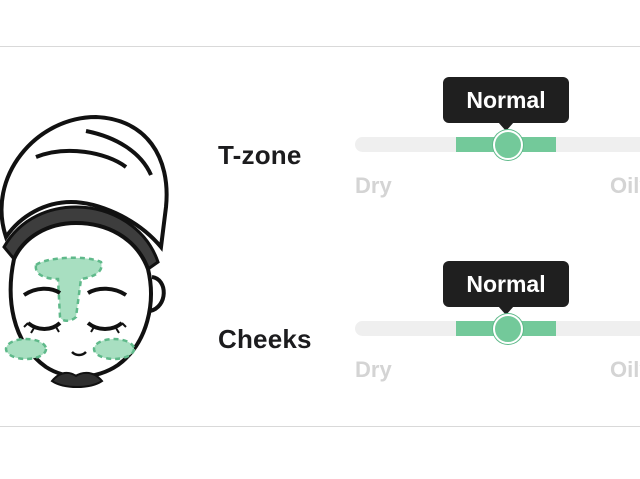 The image size is (640, 479). What do you see at coordinates (373, 185) in the screenshot?
I see `t-zone-dry-label: Dry` at bounding box center [373, 185].